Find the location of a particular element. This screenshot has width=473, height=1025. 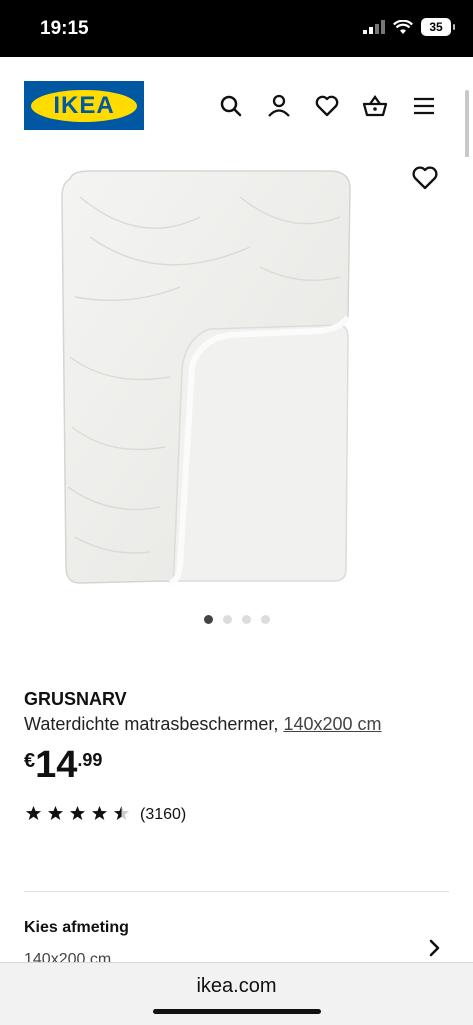

home-indicator is located at coordinates (237, 1011).